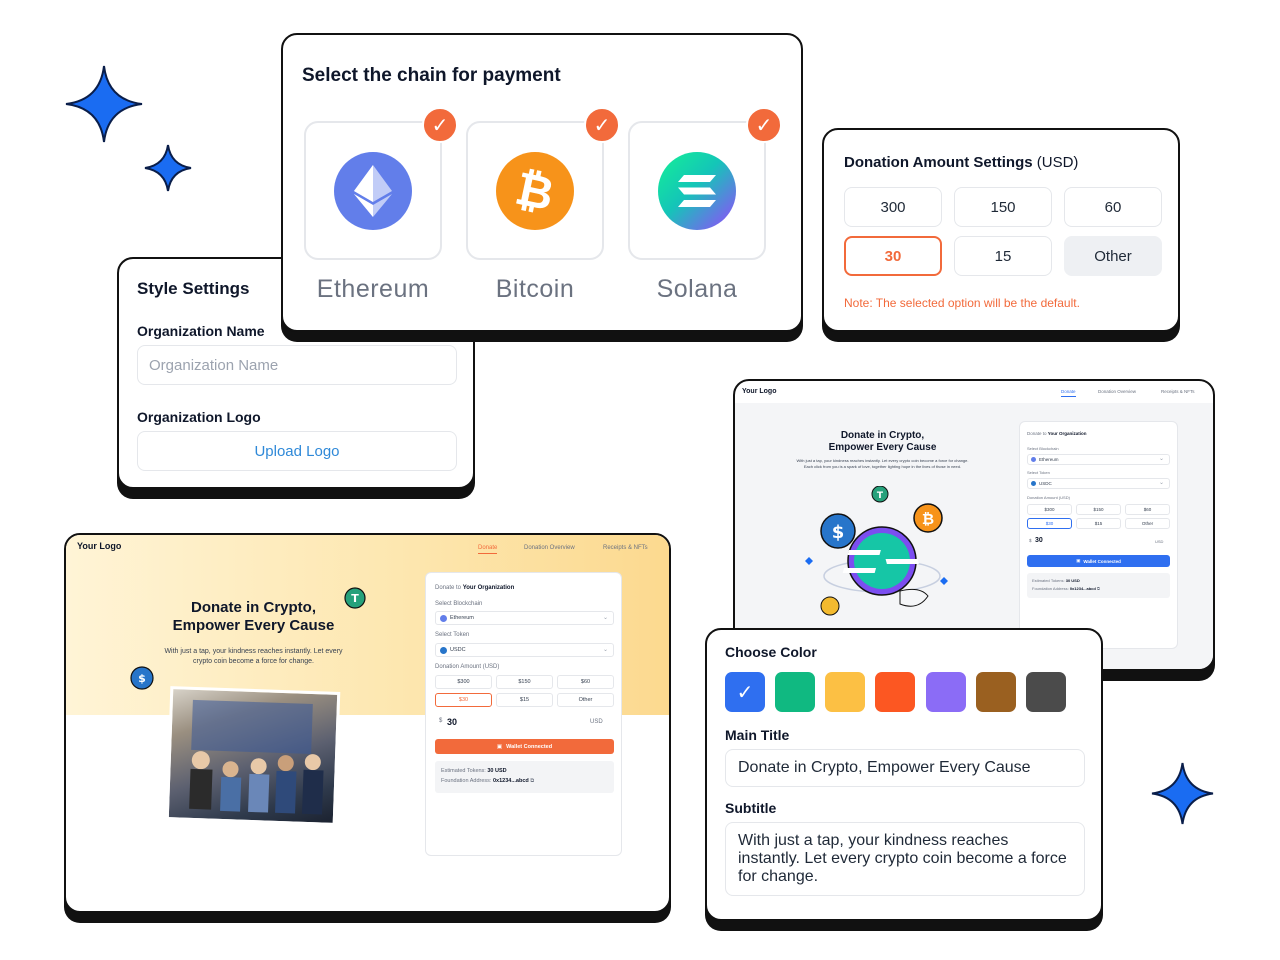  Describe the element at coordinates (431, 75) in the screenshot. I see `chain-card-title: Select the chain for payment` at that location.